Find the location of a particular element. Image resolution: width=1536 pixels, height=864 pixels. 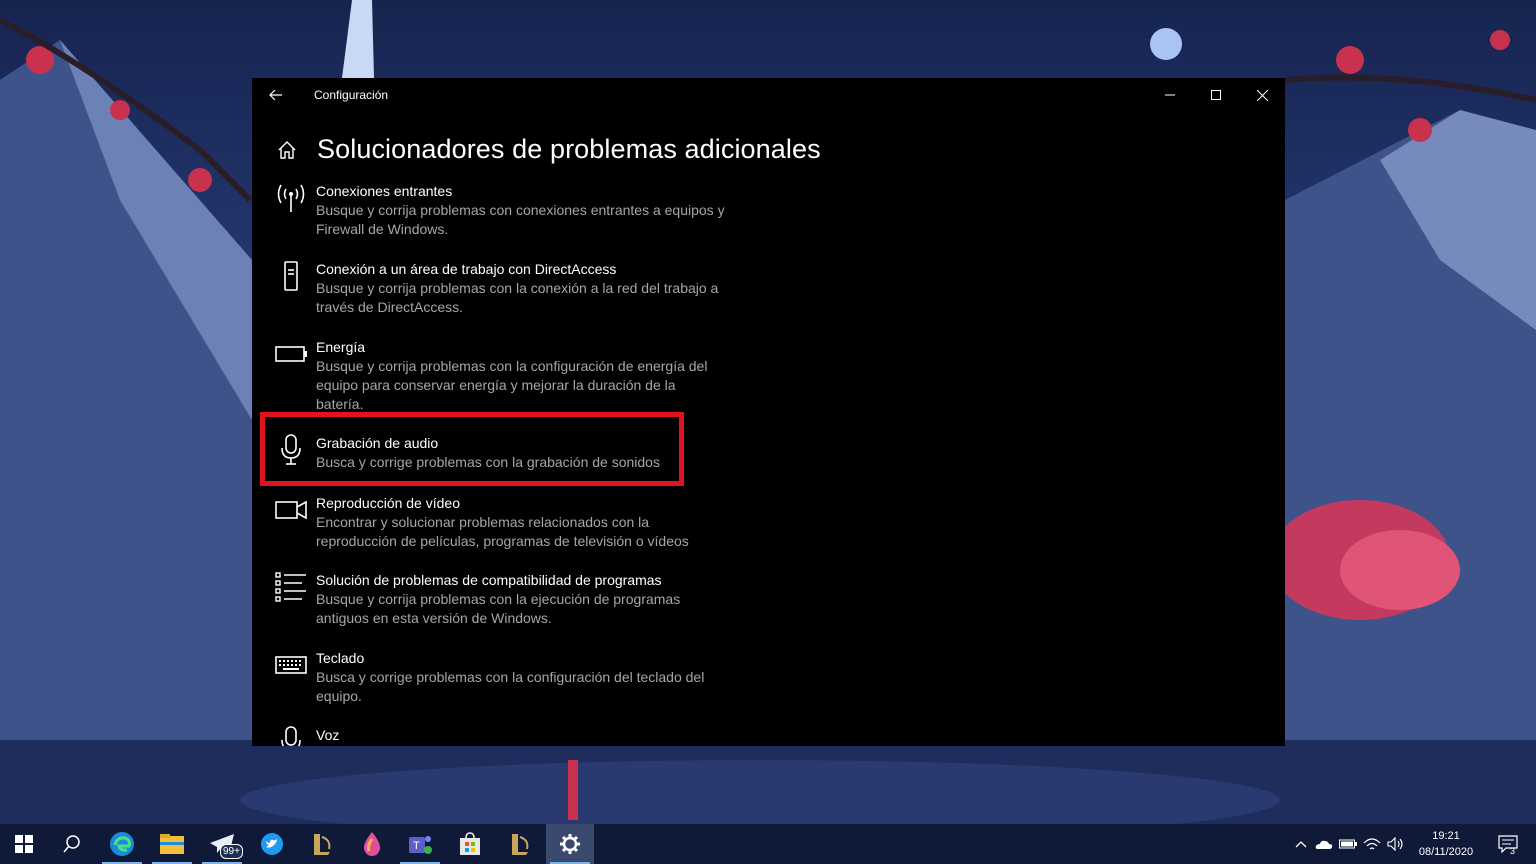

video-camera-icon is located at coordinates (291, 510).